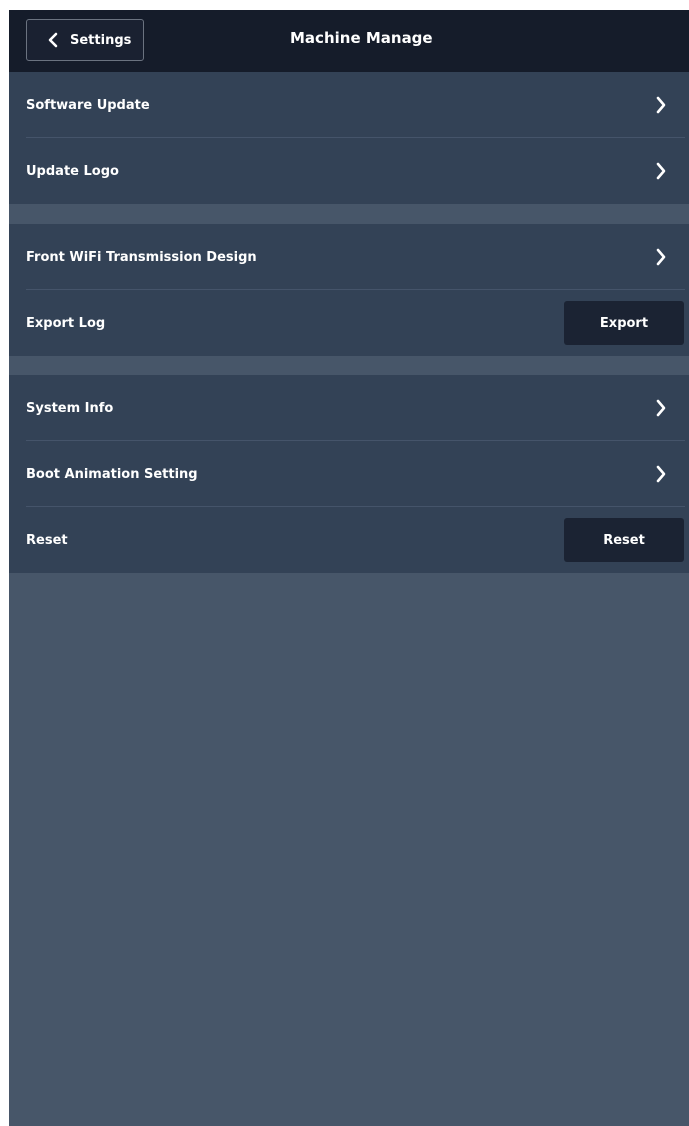 This screenshot has width=689, height=1126. Describe the element at coordinates (349, 540) in the screenshot. I see `row-reset: Reset Reset` at that location.